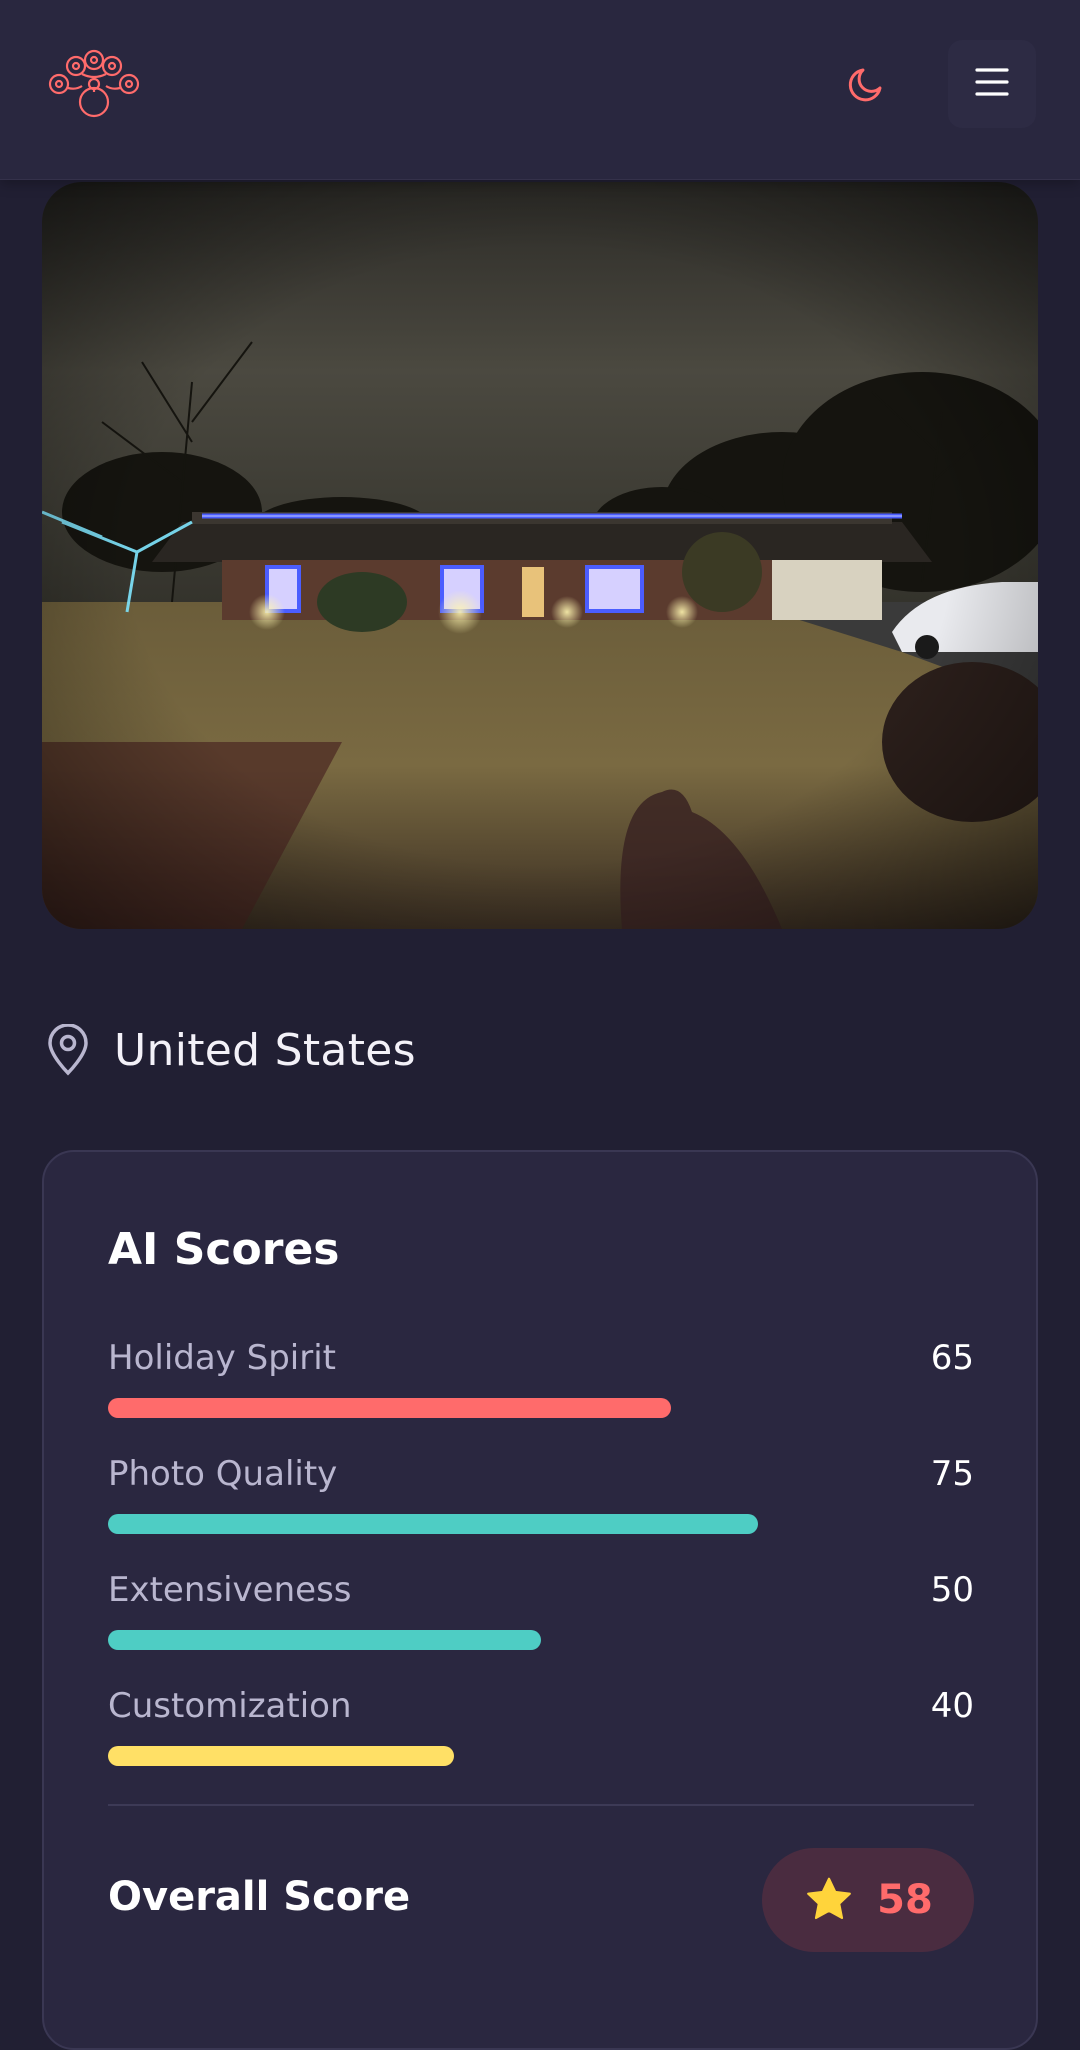  I want to click on location-row: United States, so click(231, 1050).